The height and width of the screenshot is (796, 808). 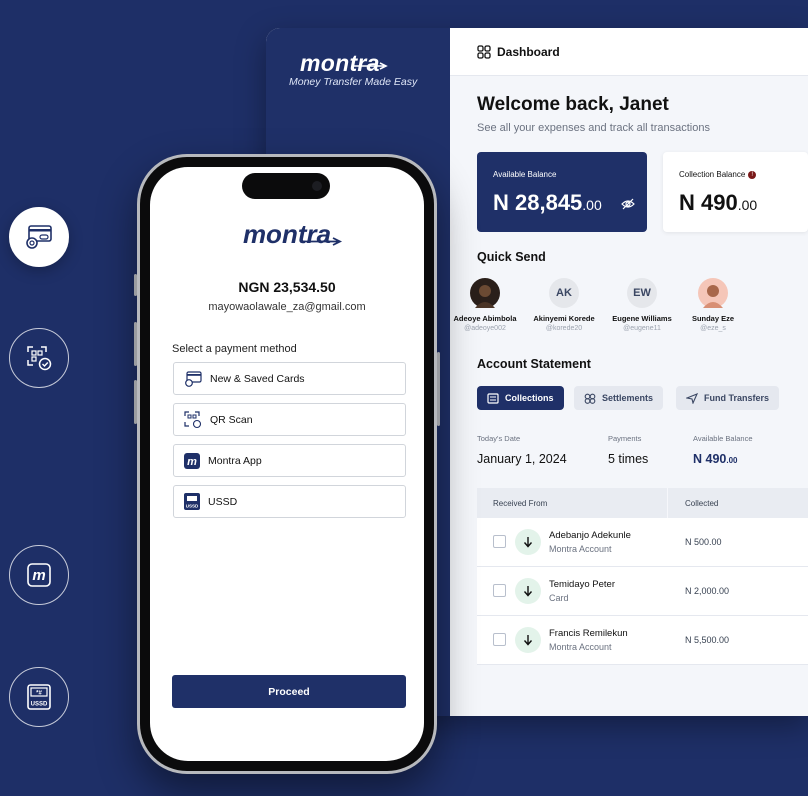 What do you see at coordinates (511, 257) in the screenshot?
I see `quick-send-title: Quick Send` at bounding box center [511, 257].